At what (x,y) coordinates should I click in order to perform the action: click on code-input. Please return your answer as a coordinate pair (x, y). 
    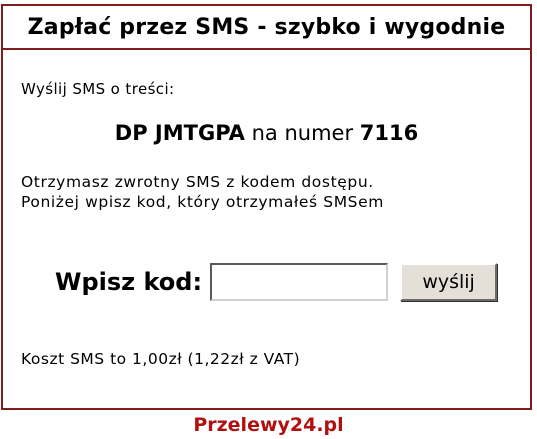
    Looking at the image, I should click on (299, 282).